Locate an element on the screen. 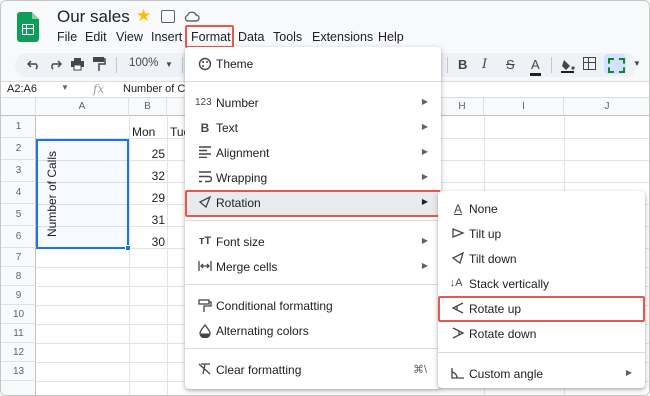 This screenshot has height=396, width=650. stack-vertically-icon: ↓A is located at coordinates (456, 283).